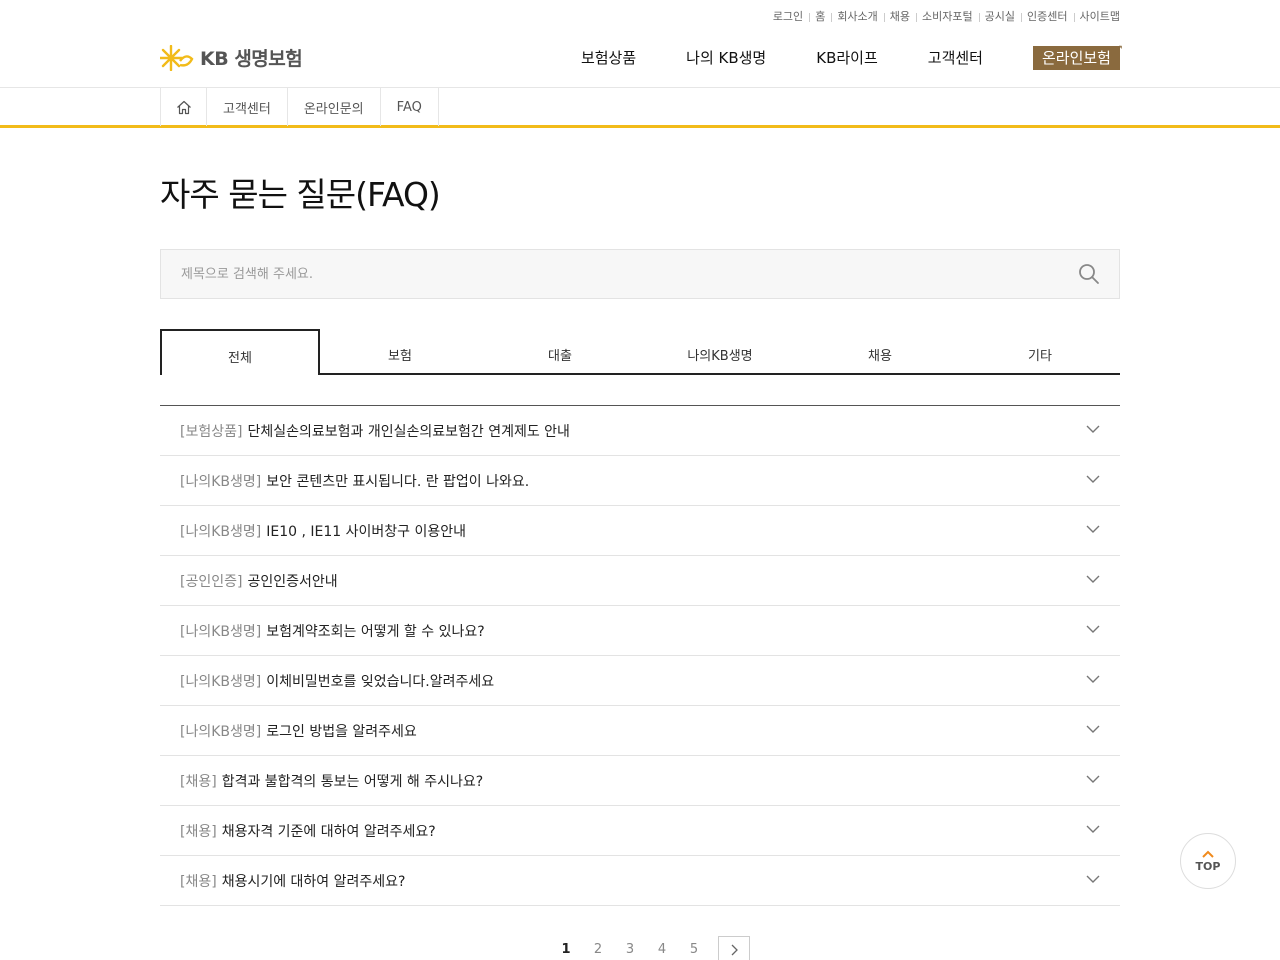  What do you see at coordinates (292, 581) in the screenshot?
I see `faq-question: 공인인증서안내` at bounding box center [292, 581].